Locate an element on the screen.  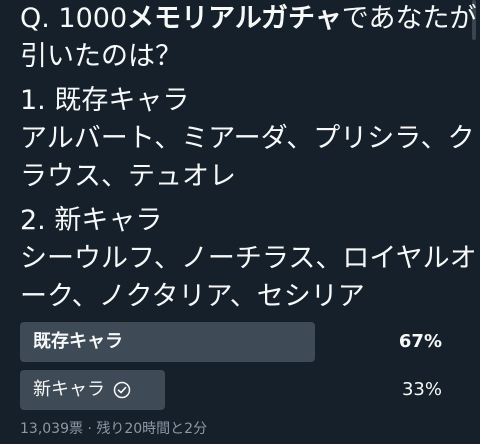
tweet-line: ラウス、テュオレ is located at coordinates (128, 176).